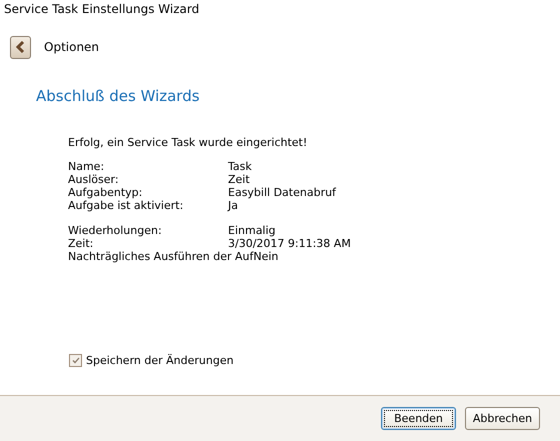 The image size is (560, 441). I want to click on summary-value: Einmalig, so click(252, 230).